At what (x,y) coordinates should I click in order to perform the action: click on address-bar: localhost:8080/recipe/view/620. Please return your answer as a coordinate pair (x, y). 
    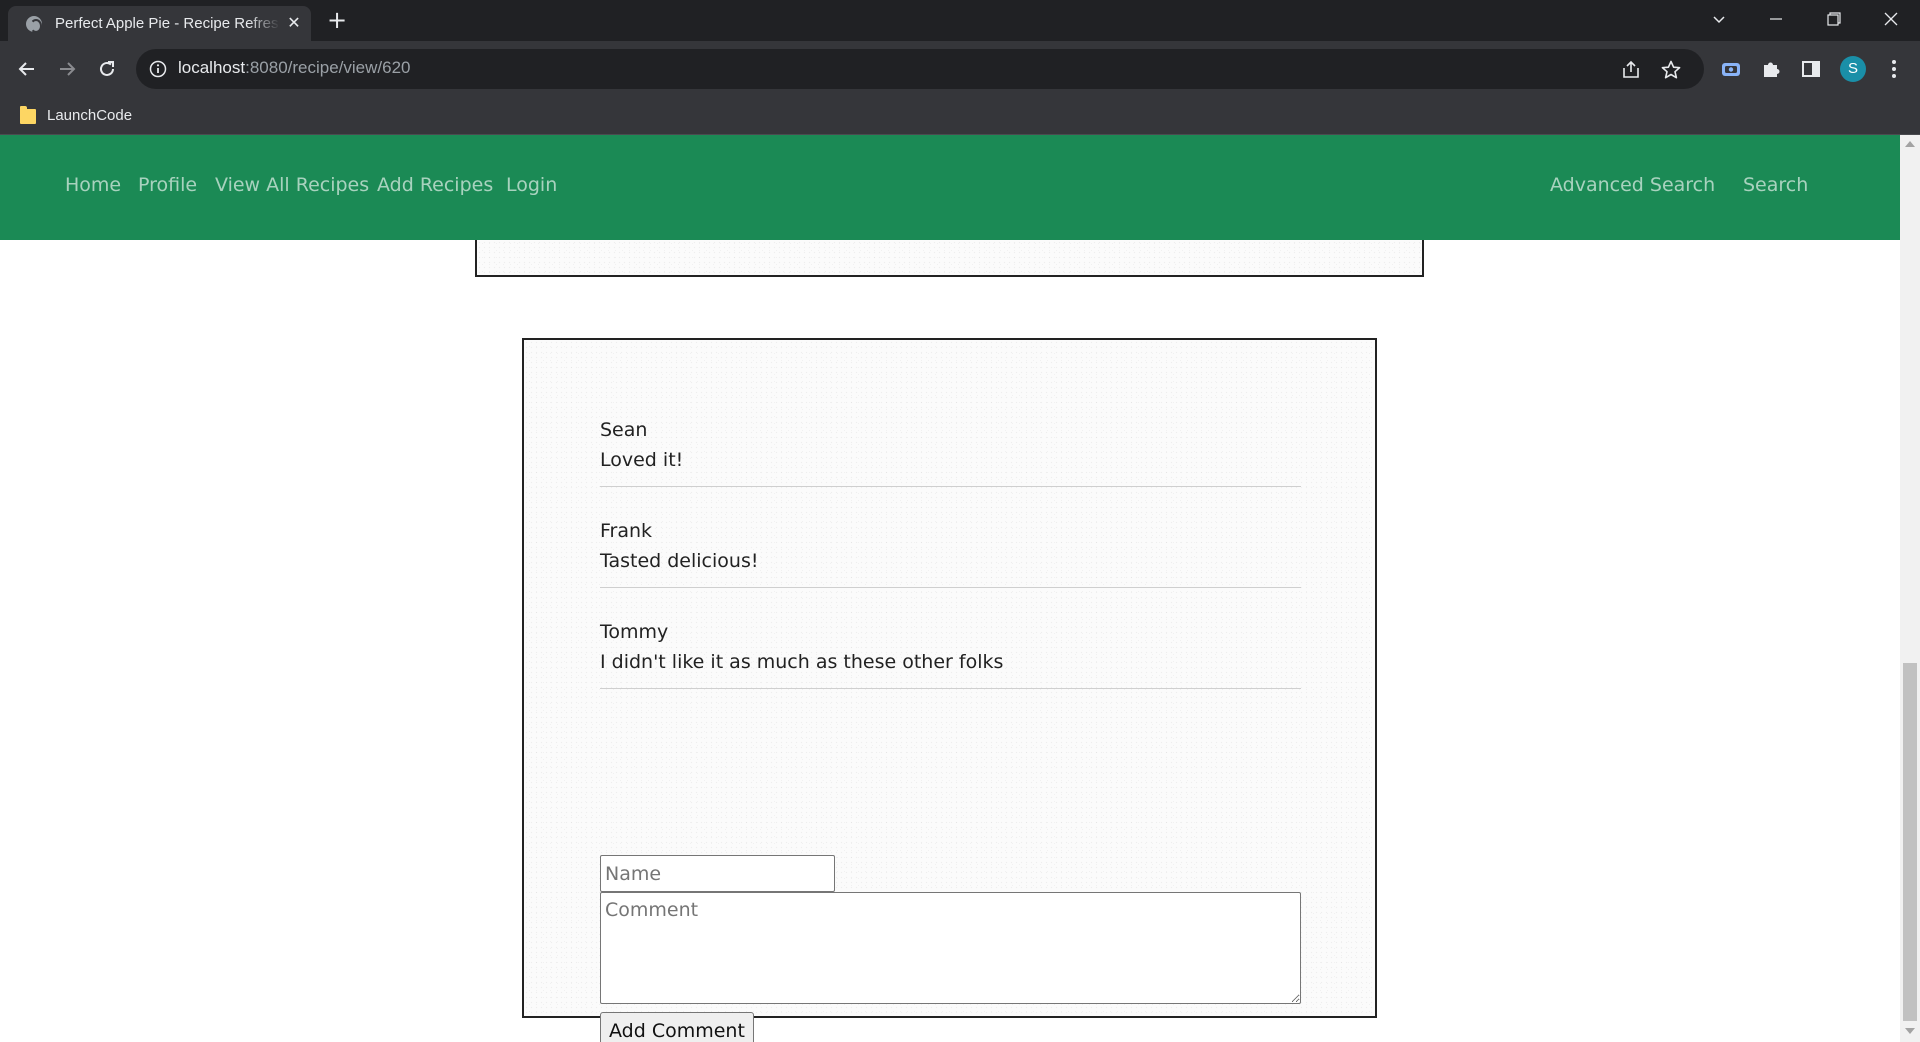
    Looking at the image, I should click on (920, 69).